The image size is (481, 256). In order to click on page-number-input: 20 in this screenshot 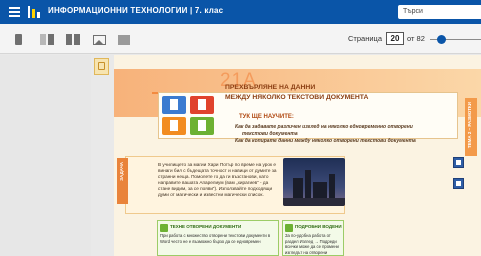, I will do `click(395, 38)`.